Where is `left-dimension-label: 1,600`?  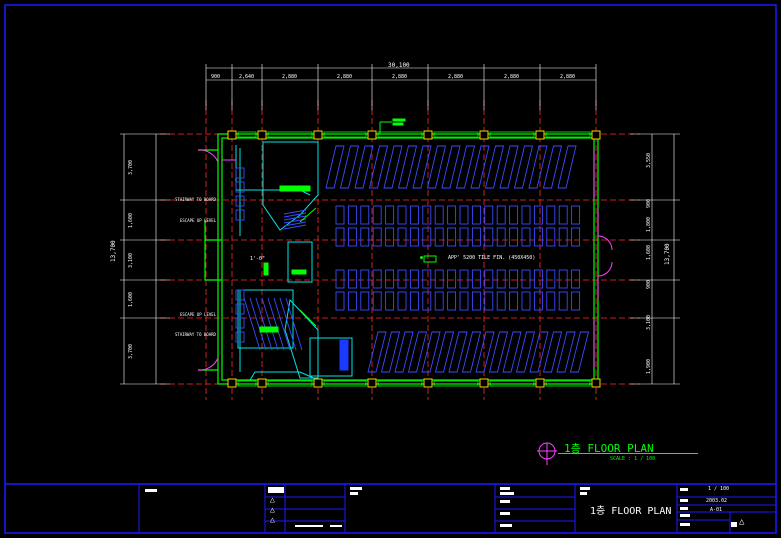
left-dimension-label: 1,600 is located at coordinates (131, 220).